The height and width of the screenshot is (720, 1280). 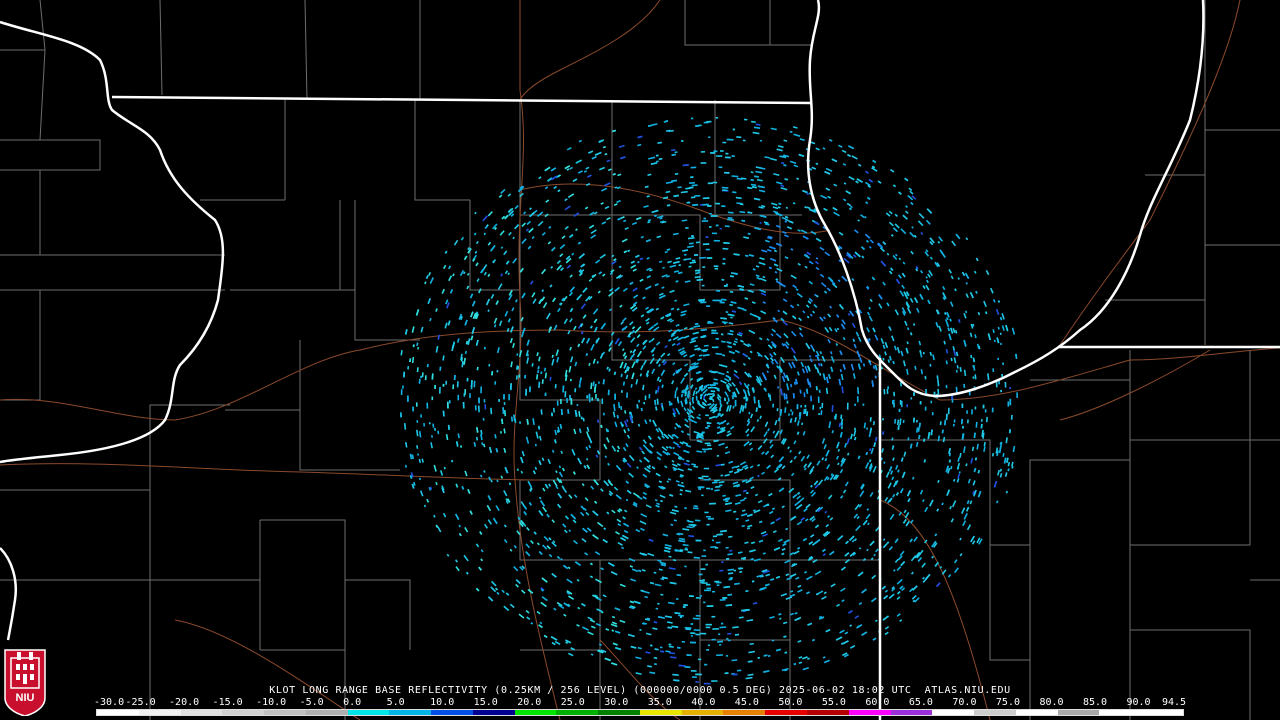 What do you see at coordinates (746, 702) in the screenshot?
I see `scale-label: 45.0` at bounding box center [746, 702].